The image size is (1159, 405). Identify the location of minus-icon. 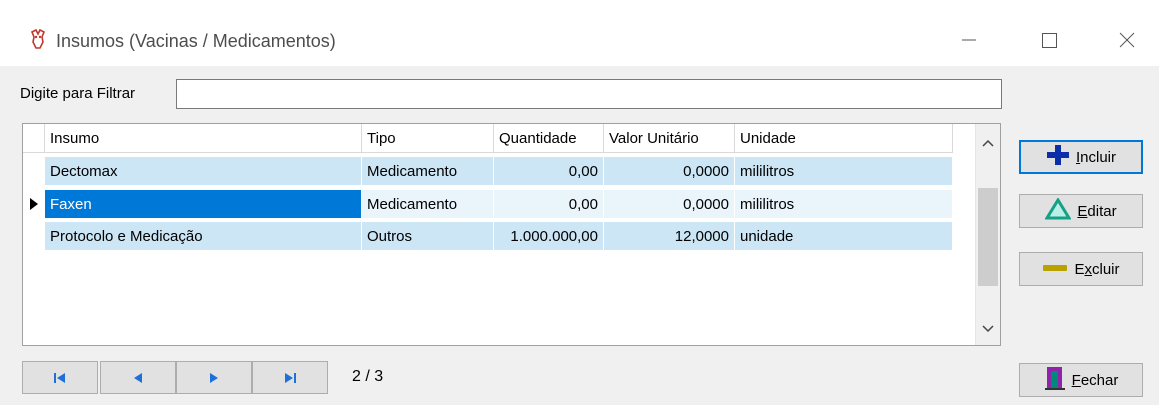
(1055, 269).